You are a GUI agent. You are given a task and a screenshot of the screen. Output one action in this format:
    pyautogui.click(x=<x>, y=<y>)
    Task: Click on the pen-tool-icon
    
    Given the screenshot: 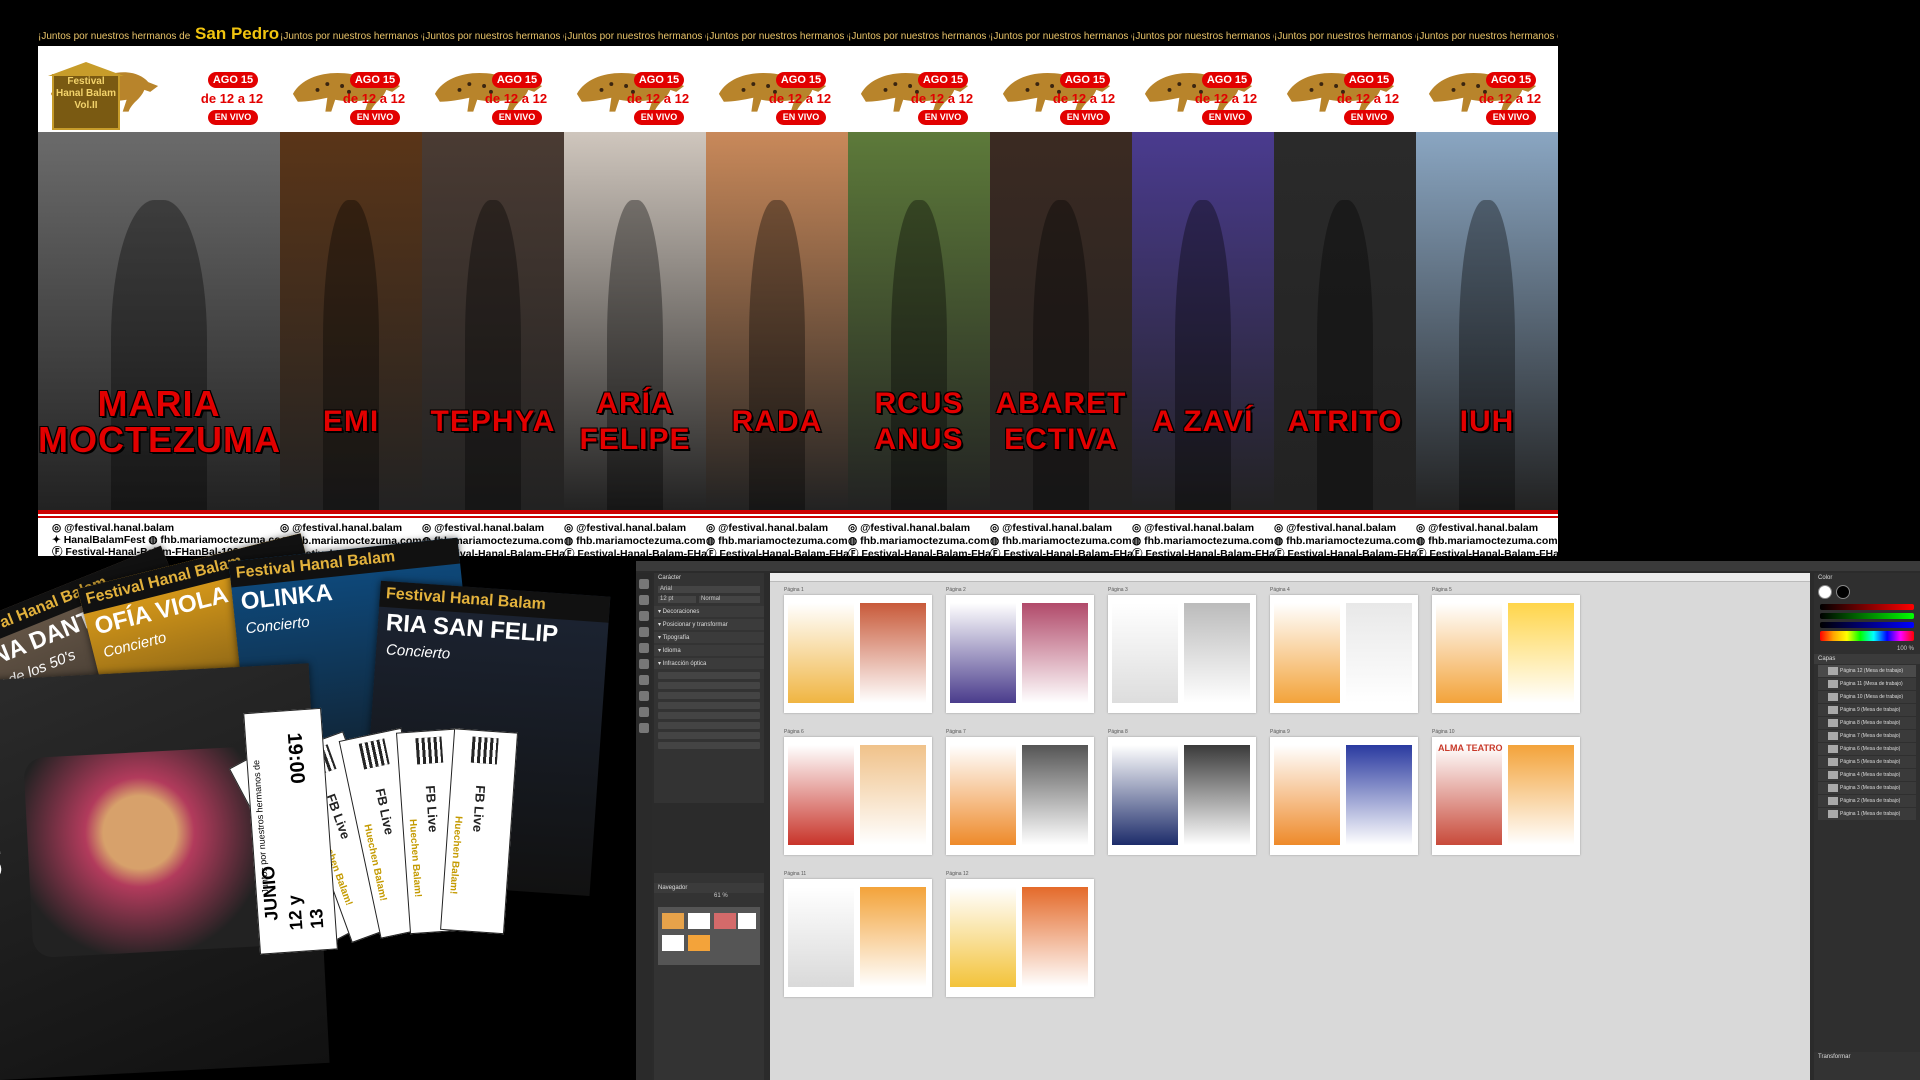 What is the action you would take?
    pyautogui.click(x=644, y=616)
    